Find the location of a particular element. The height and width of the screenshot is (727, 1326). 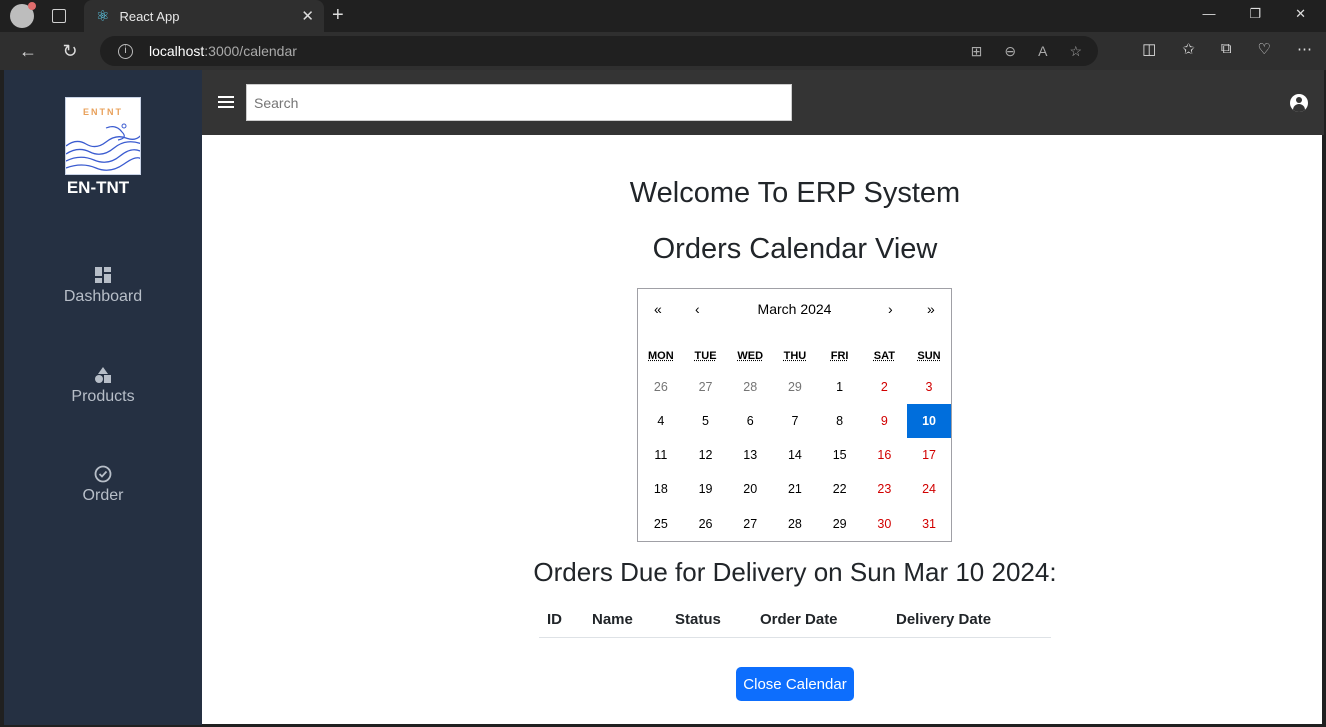

favorites-icon: ✩ is located at coordinates (1188, 49).